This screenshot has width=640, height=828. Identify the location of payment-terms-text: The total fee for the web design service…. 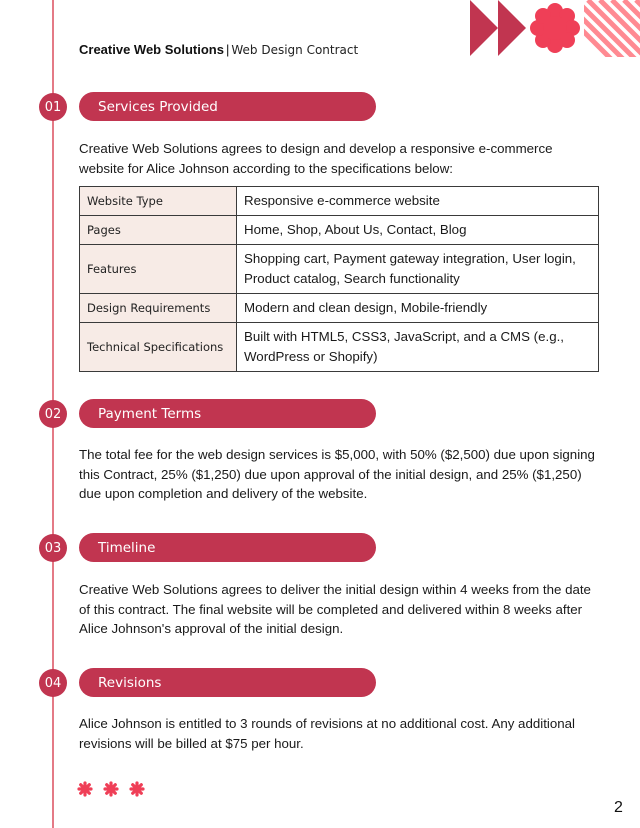
(337, 474).